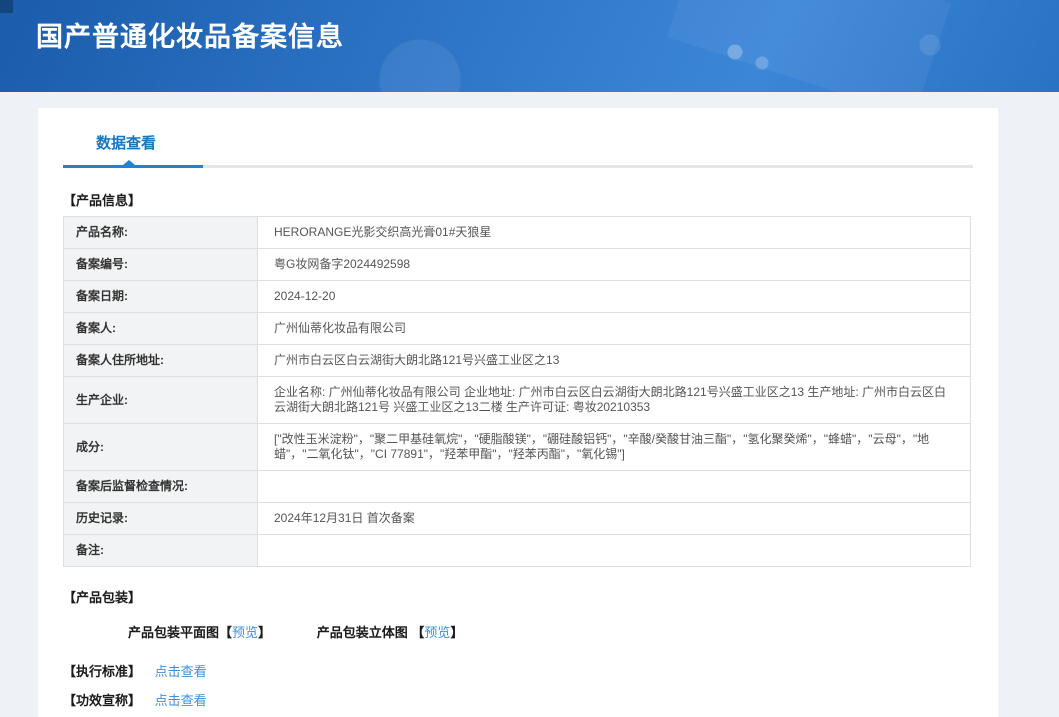  I want to click on row-label: 历史记录:, so click(160, 518).